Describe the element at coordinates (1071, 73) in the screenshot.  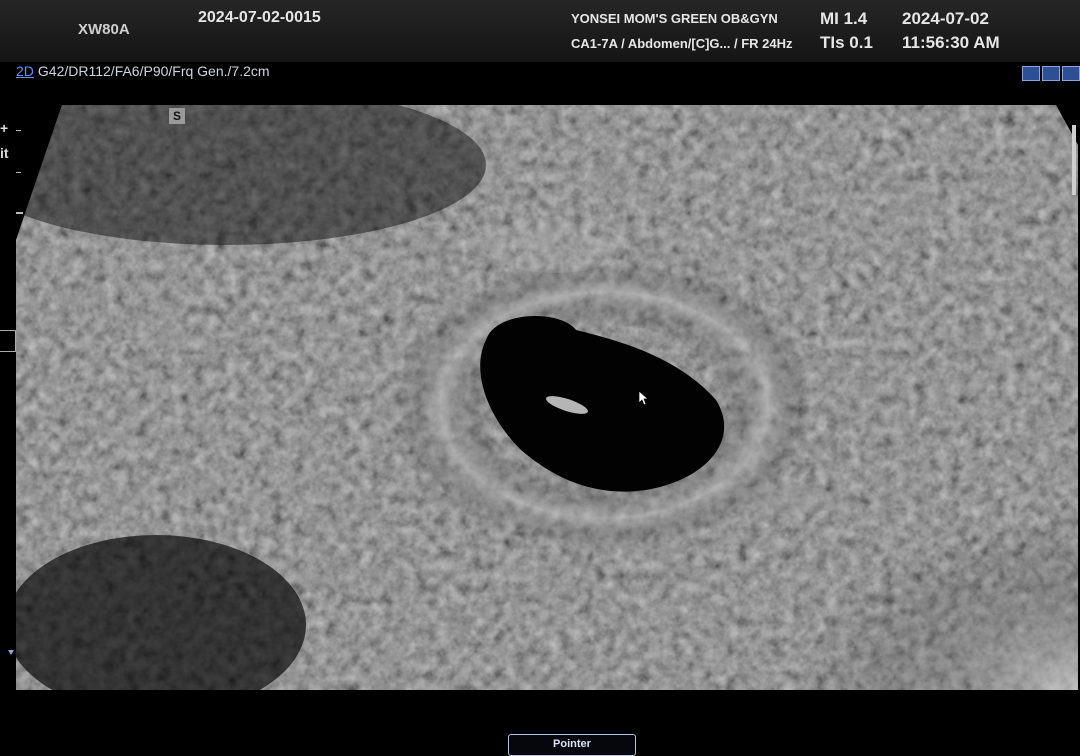
I see `report-icon` at that location.